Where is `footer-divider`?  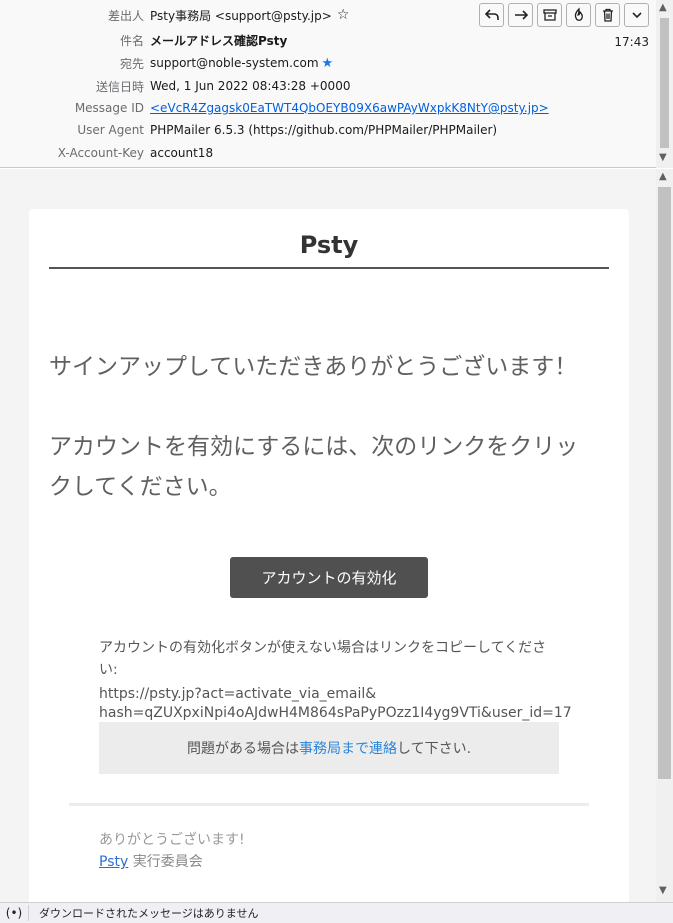
footer-divider is located at coordinates (329, 804).